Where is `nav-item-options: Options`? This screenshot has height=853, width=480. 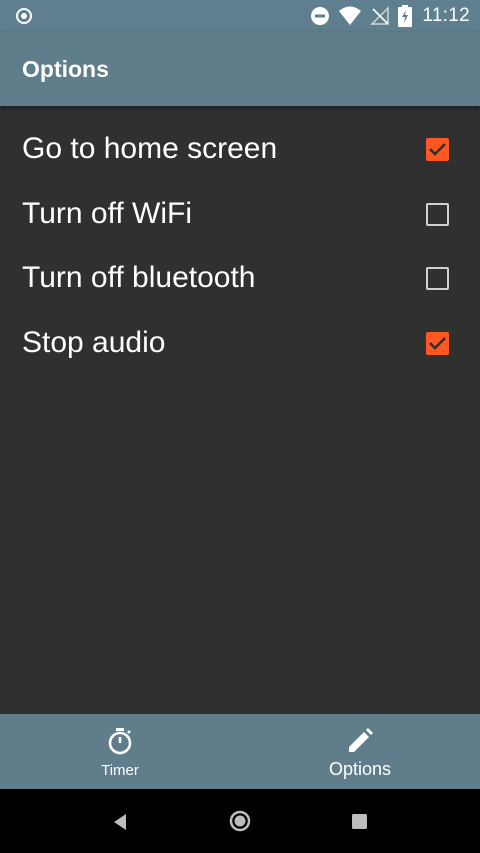 nav-item-options: Options is located at coordinates (360, 751).